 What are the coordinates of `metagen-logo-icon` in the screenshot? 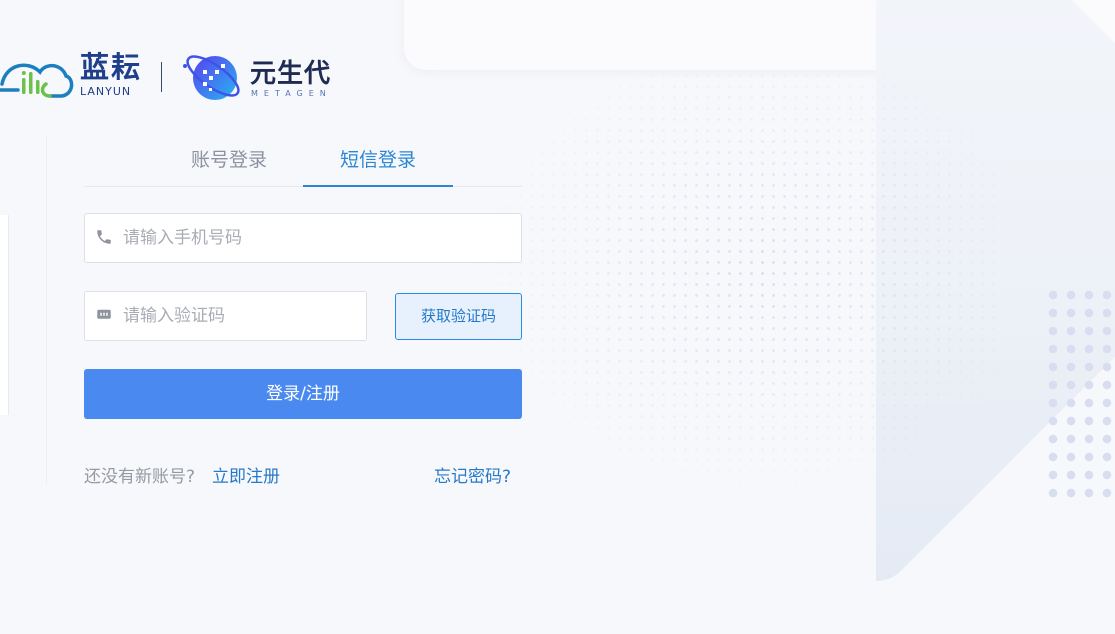 It's located at (211, 77).